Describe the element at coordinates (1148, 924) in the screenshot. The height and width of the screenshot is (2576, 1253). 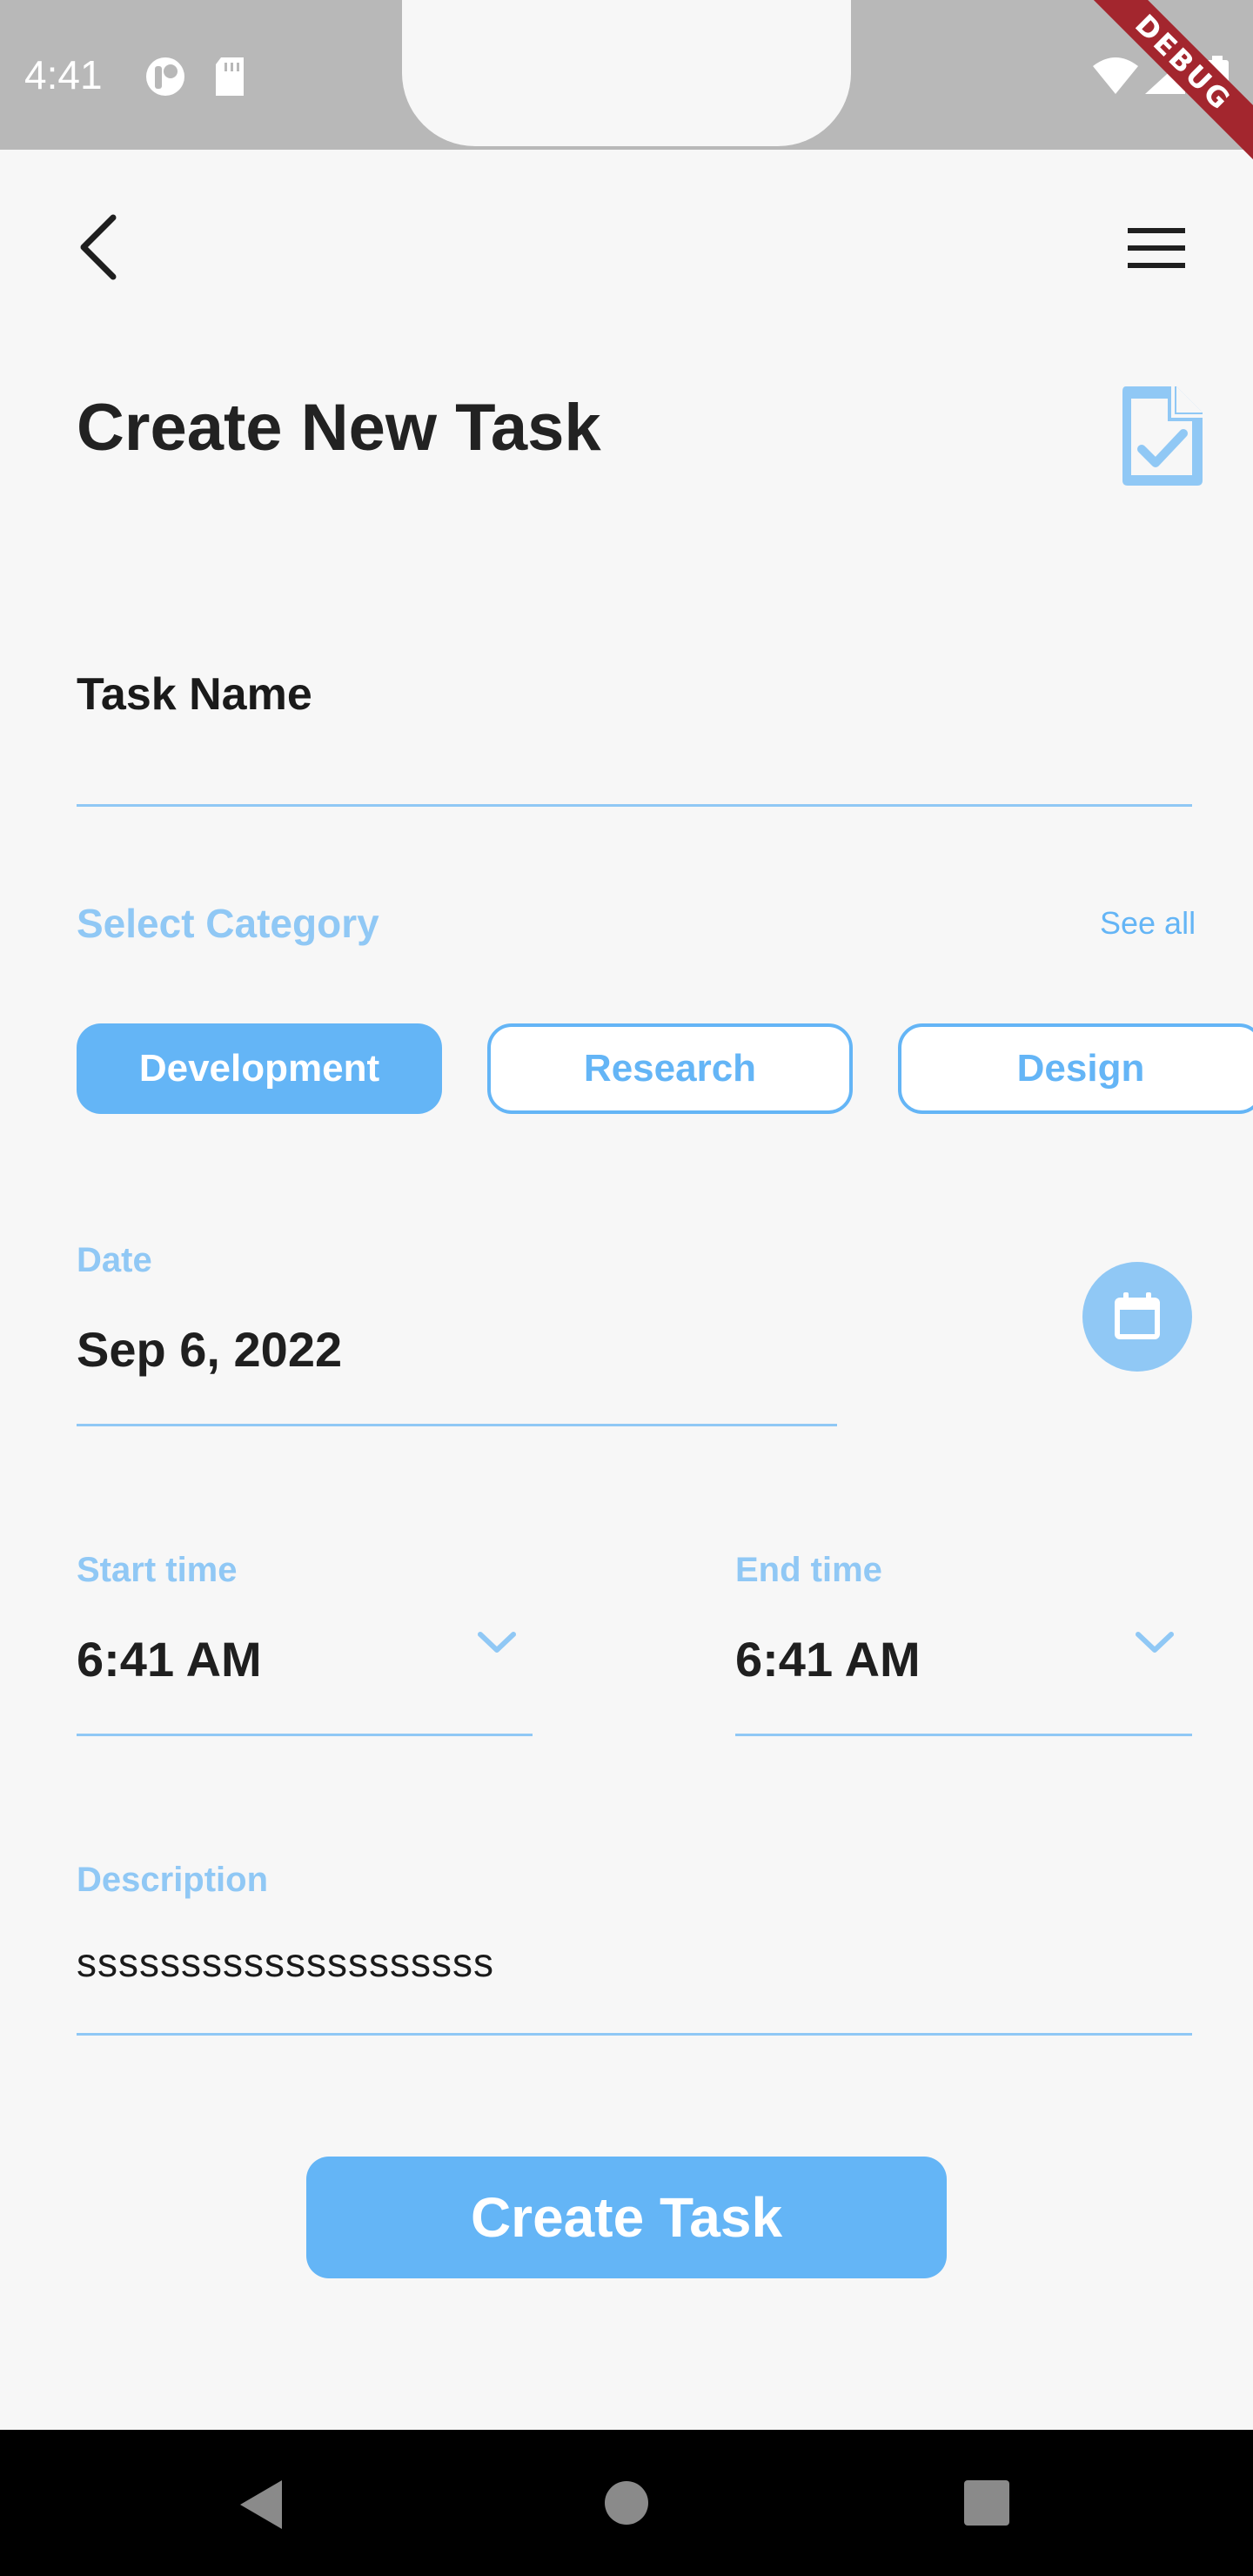
I see `see-all-link: See all` at that location.